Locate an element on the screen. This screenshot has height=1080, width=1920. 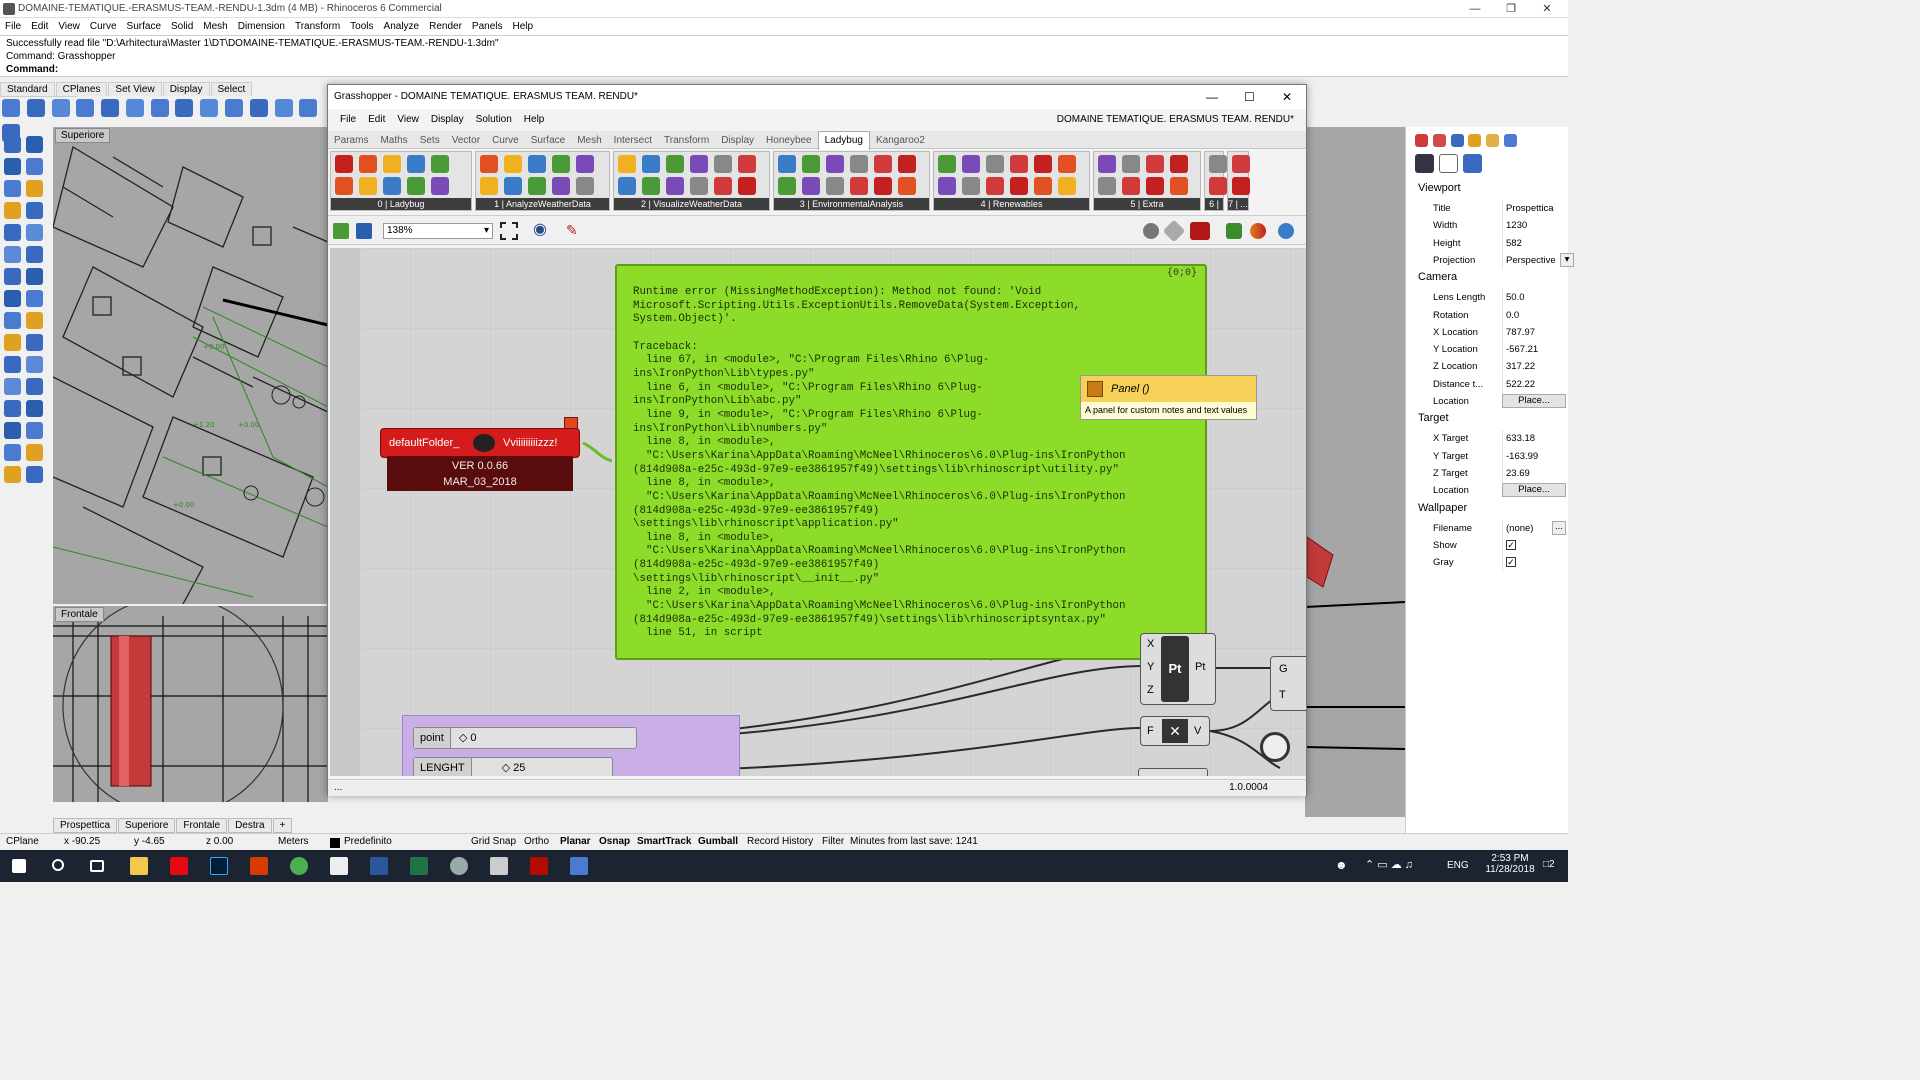
task-view-icon is located at coordinates (97, 866).